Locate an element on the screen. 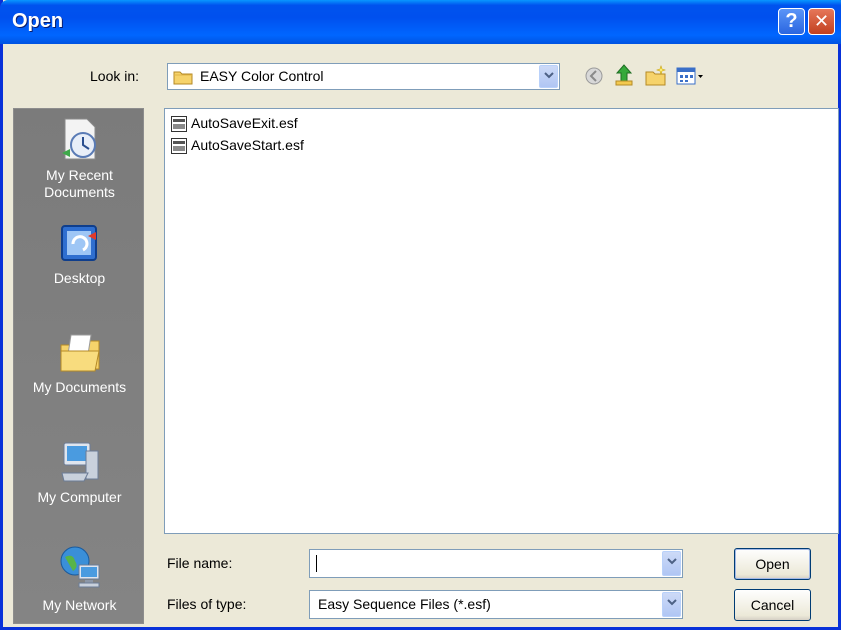 This screenshot has height=630, width=841. new-folder-icon is located at coordinates (655, 75).